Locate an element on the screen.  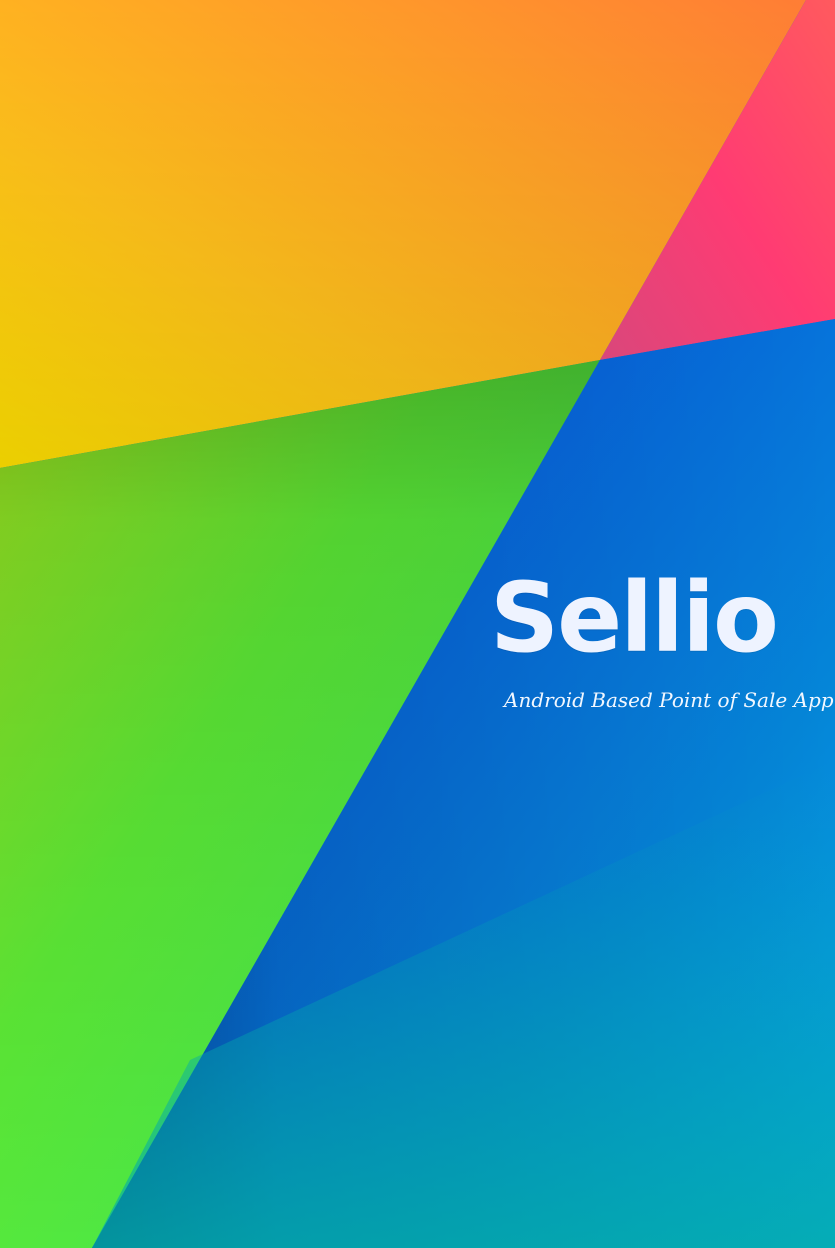
brand-block: Sellio Android Based Point of Sale App is located at coordinates (662, 637).